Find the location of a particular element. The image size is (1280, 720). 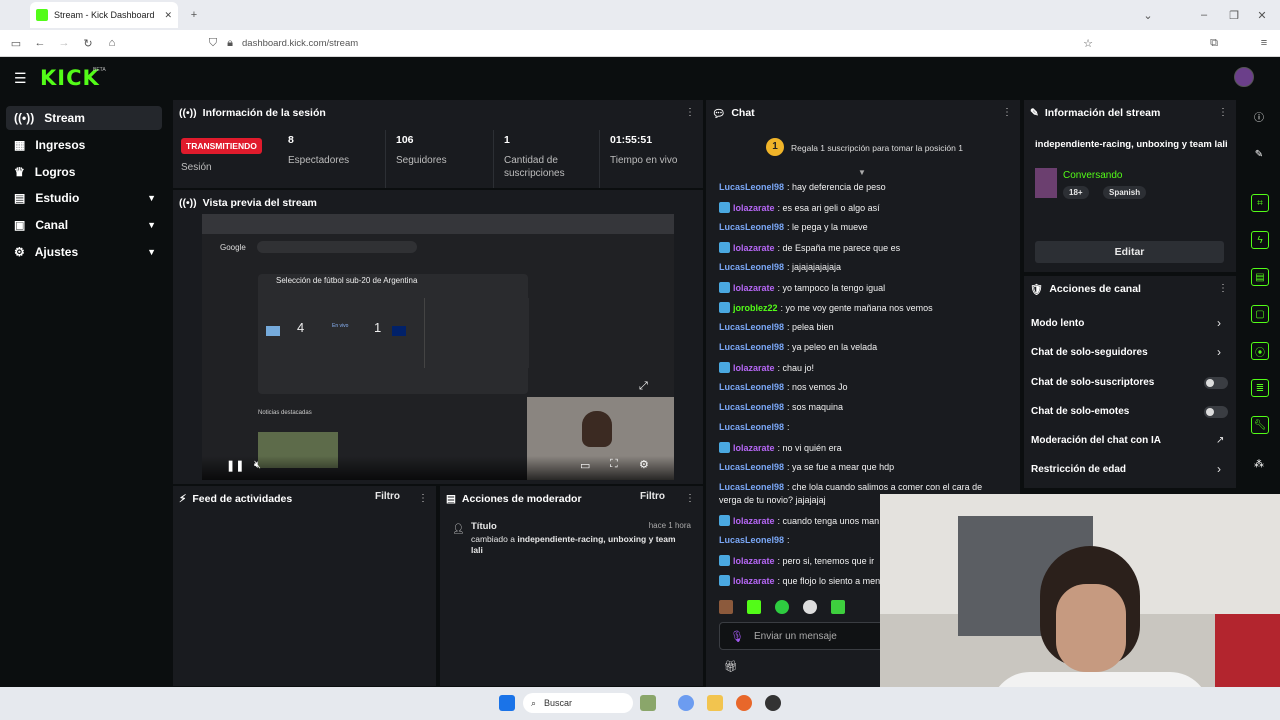

external-link-icon: ↗ is located at coordinates (1220, 440).